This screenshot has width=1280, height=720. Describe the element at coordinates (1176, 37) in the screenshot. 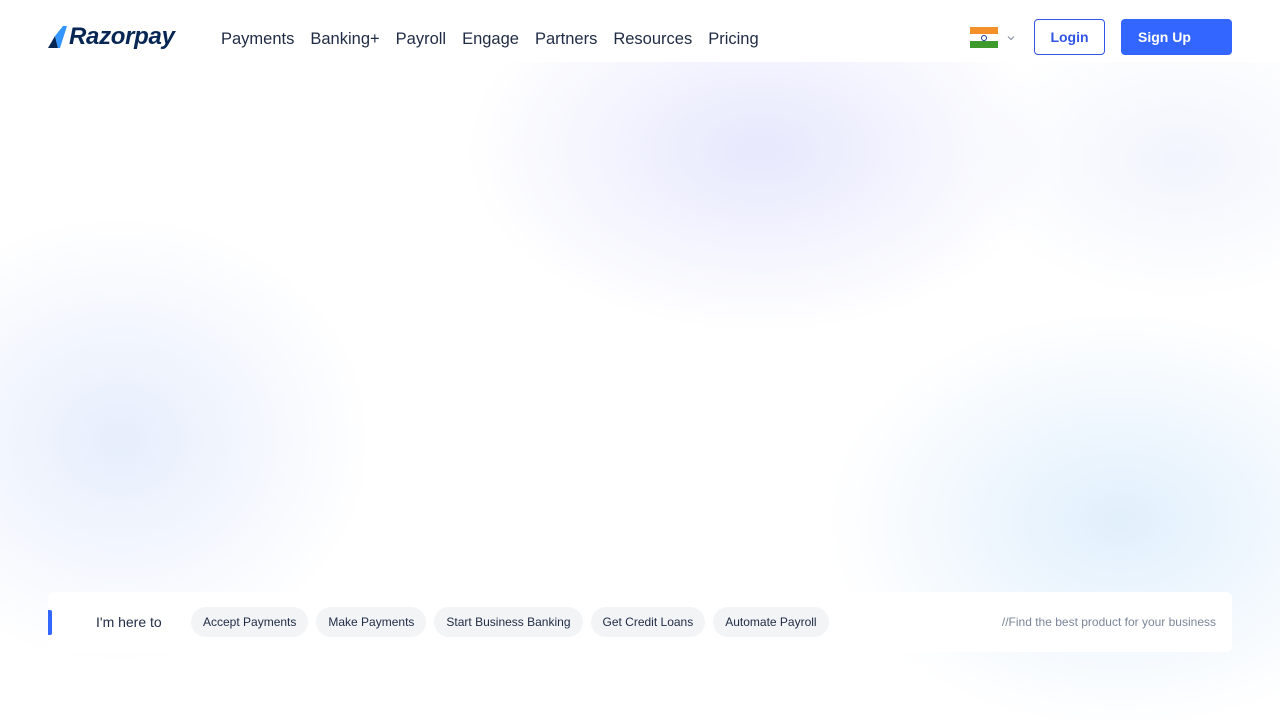

I see `signup-button: Sign Up` at that location.